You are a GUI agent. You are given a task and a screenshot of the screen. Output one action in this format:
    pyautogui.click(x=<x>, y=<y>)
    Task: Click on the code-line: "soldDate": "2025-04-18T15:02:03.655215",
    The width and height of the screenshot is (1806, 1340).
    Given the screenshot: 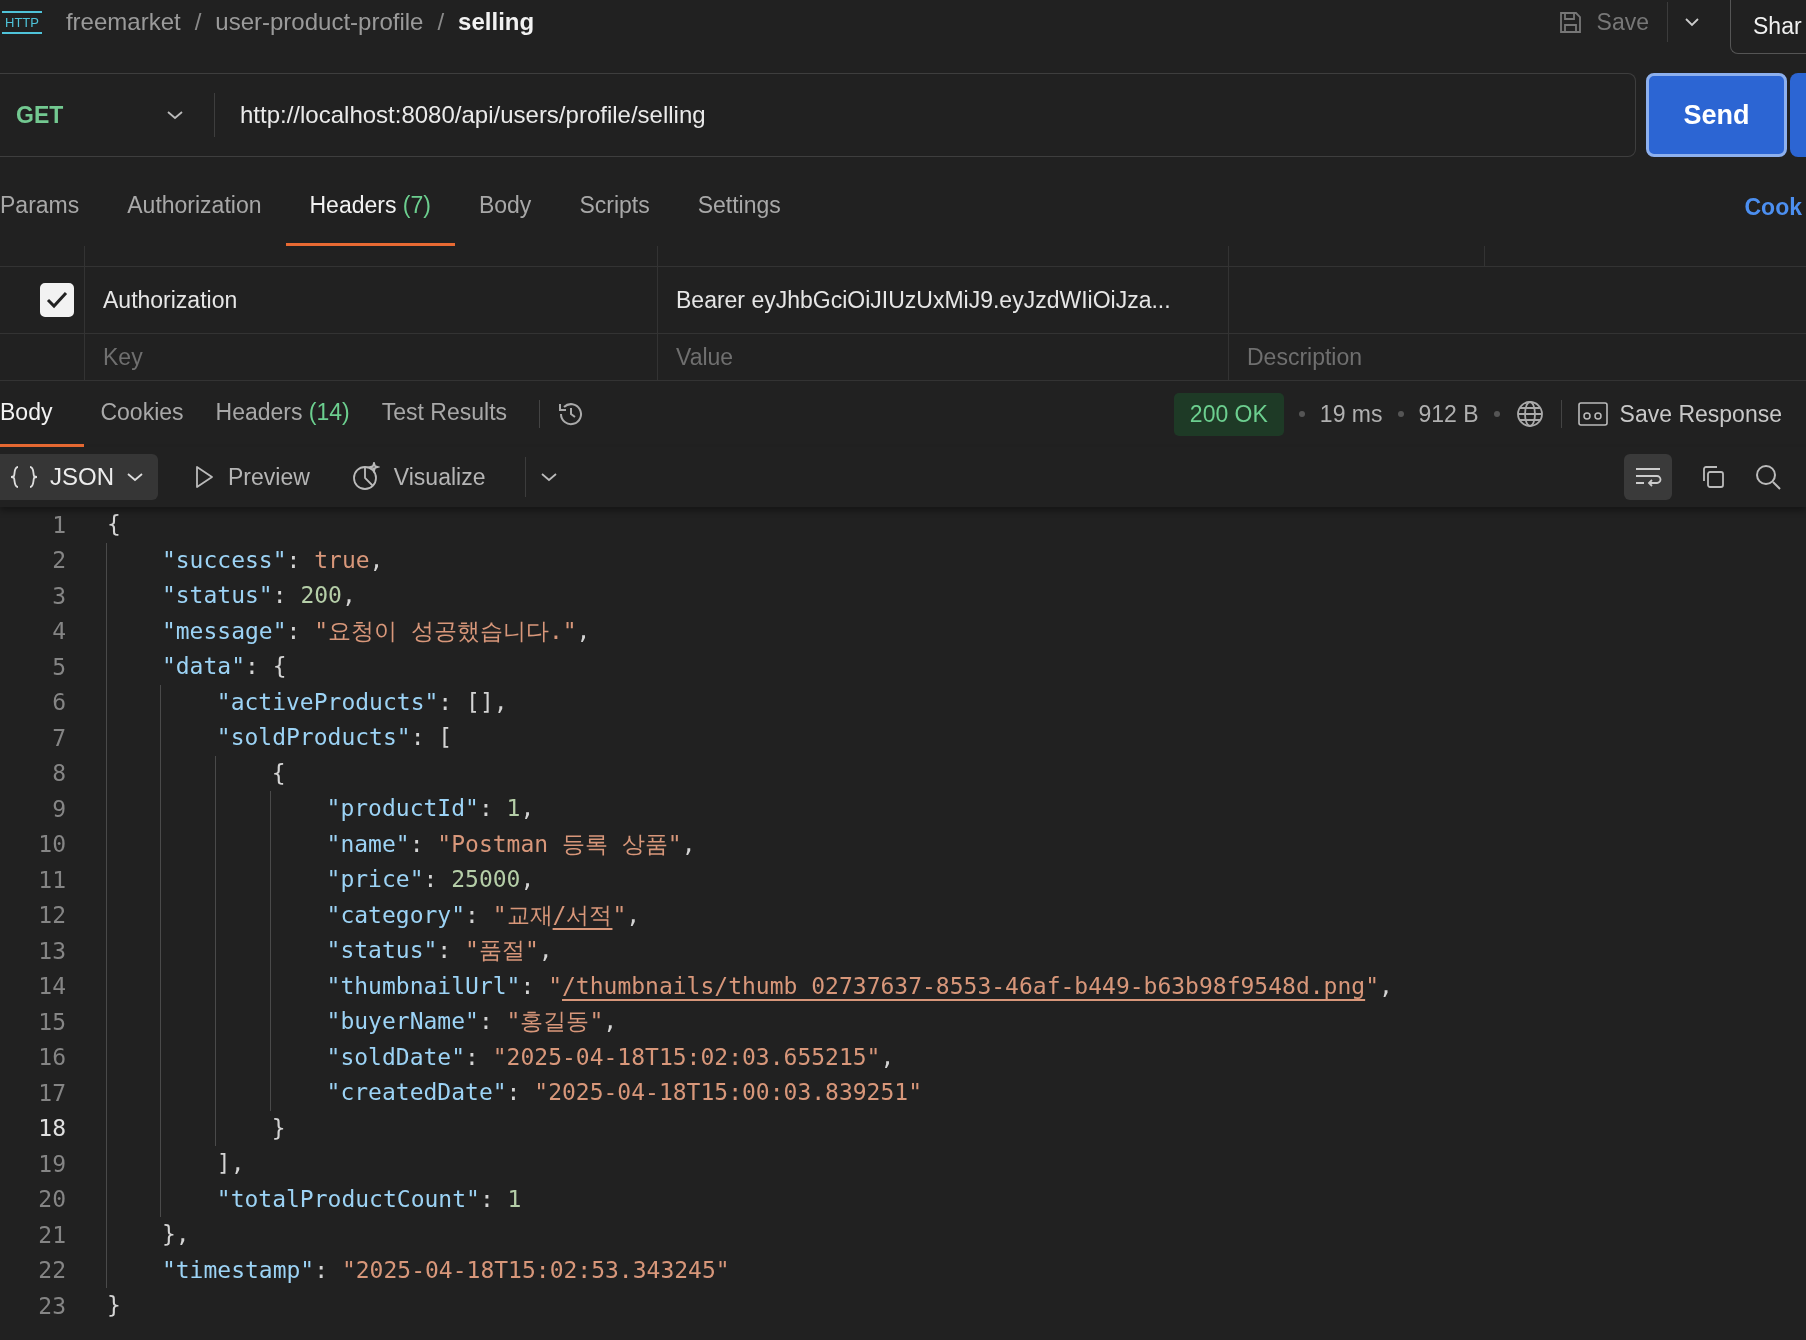 What is the action you would take?
    pyautogui.click(x=501, y=1057)
    